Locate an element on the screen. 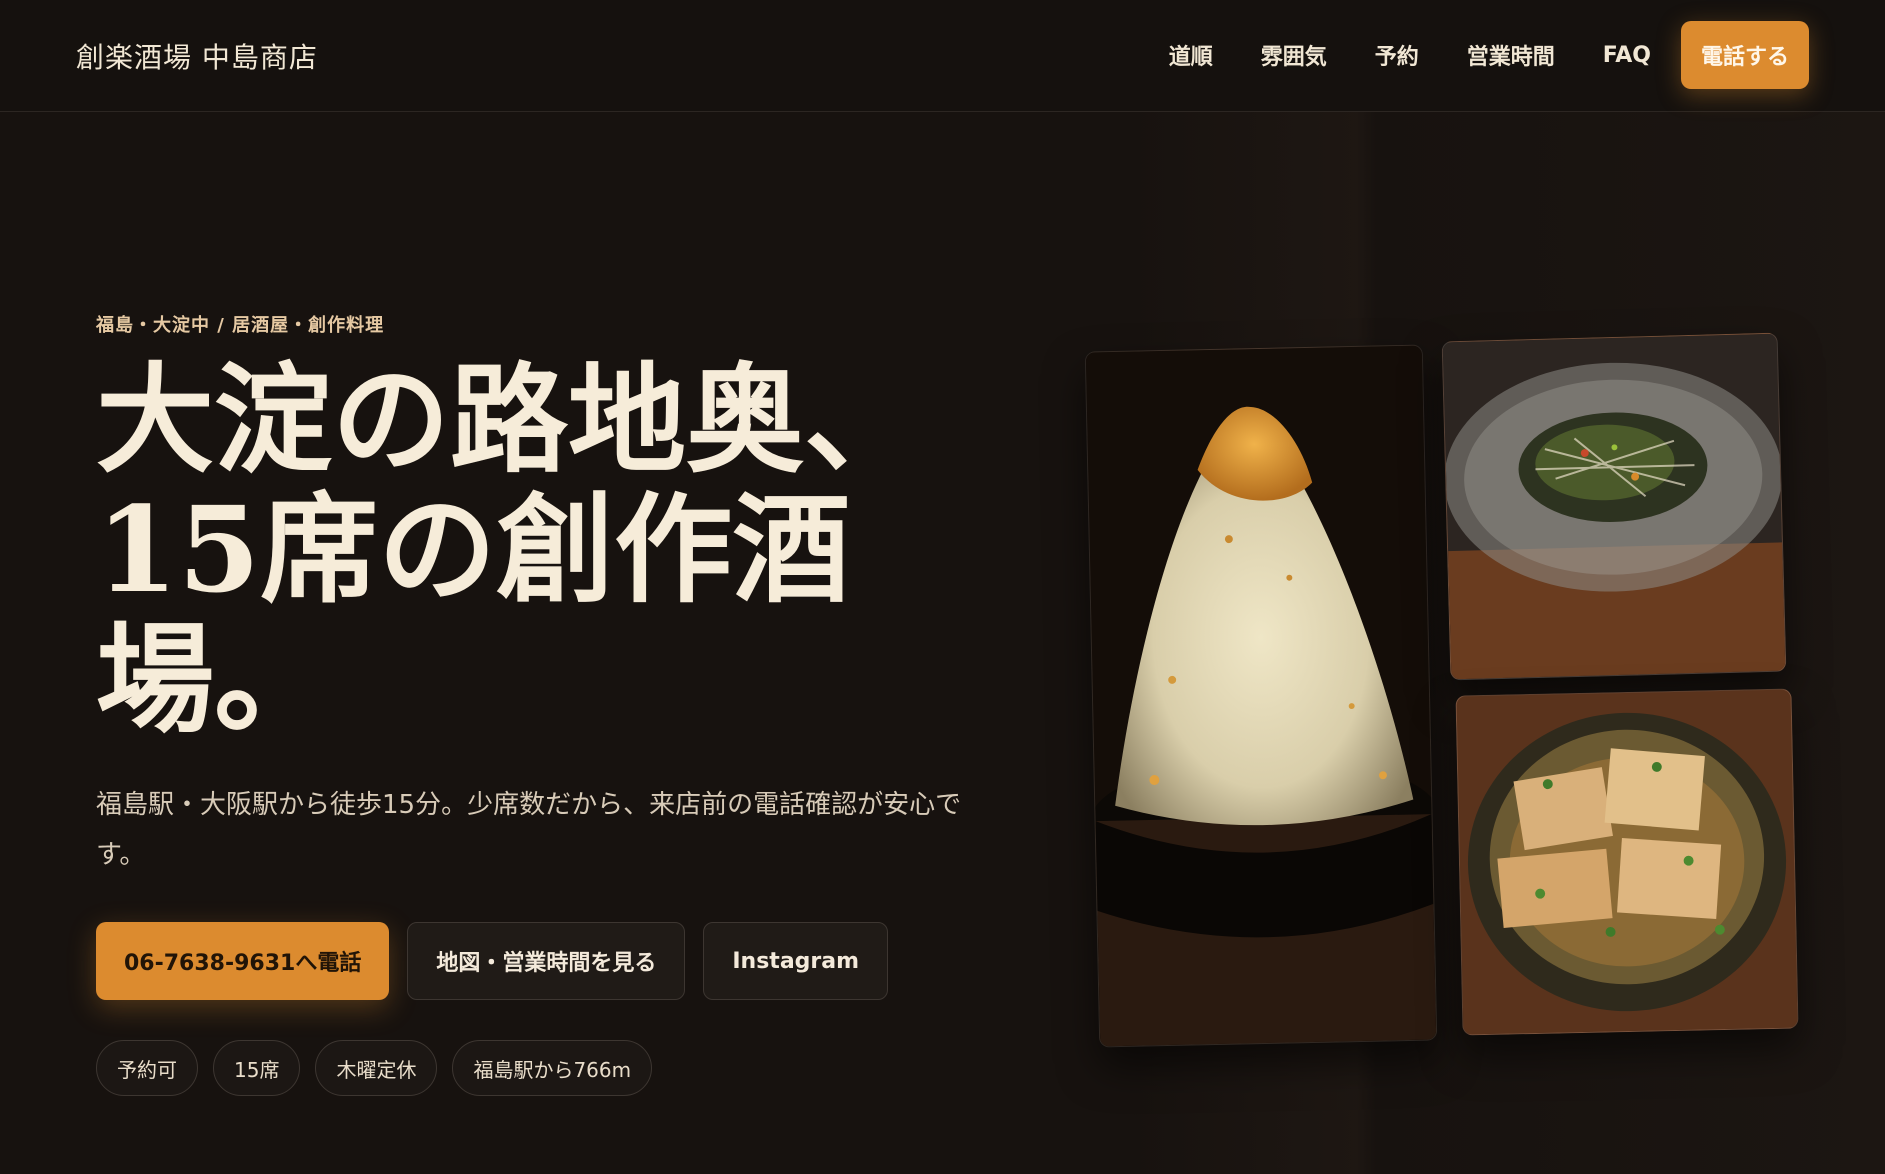 Image resolution: width=1885 pixels, height=1174 pixels. potato-salad-photo is located at coordinates (1261, 696).